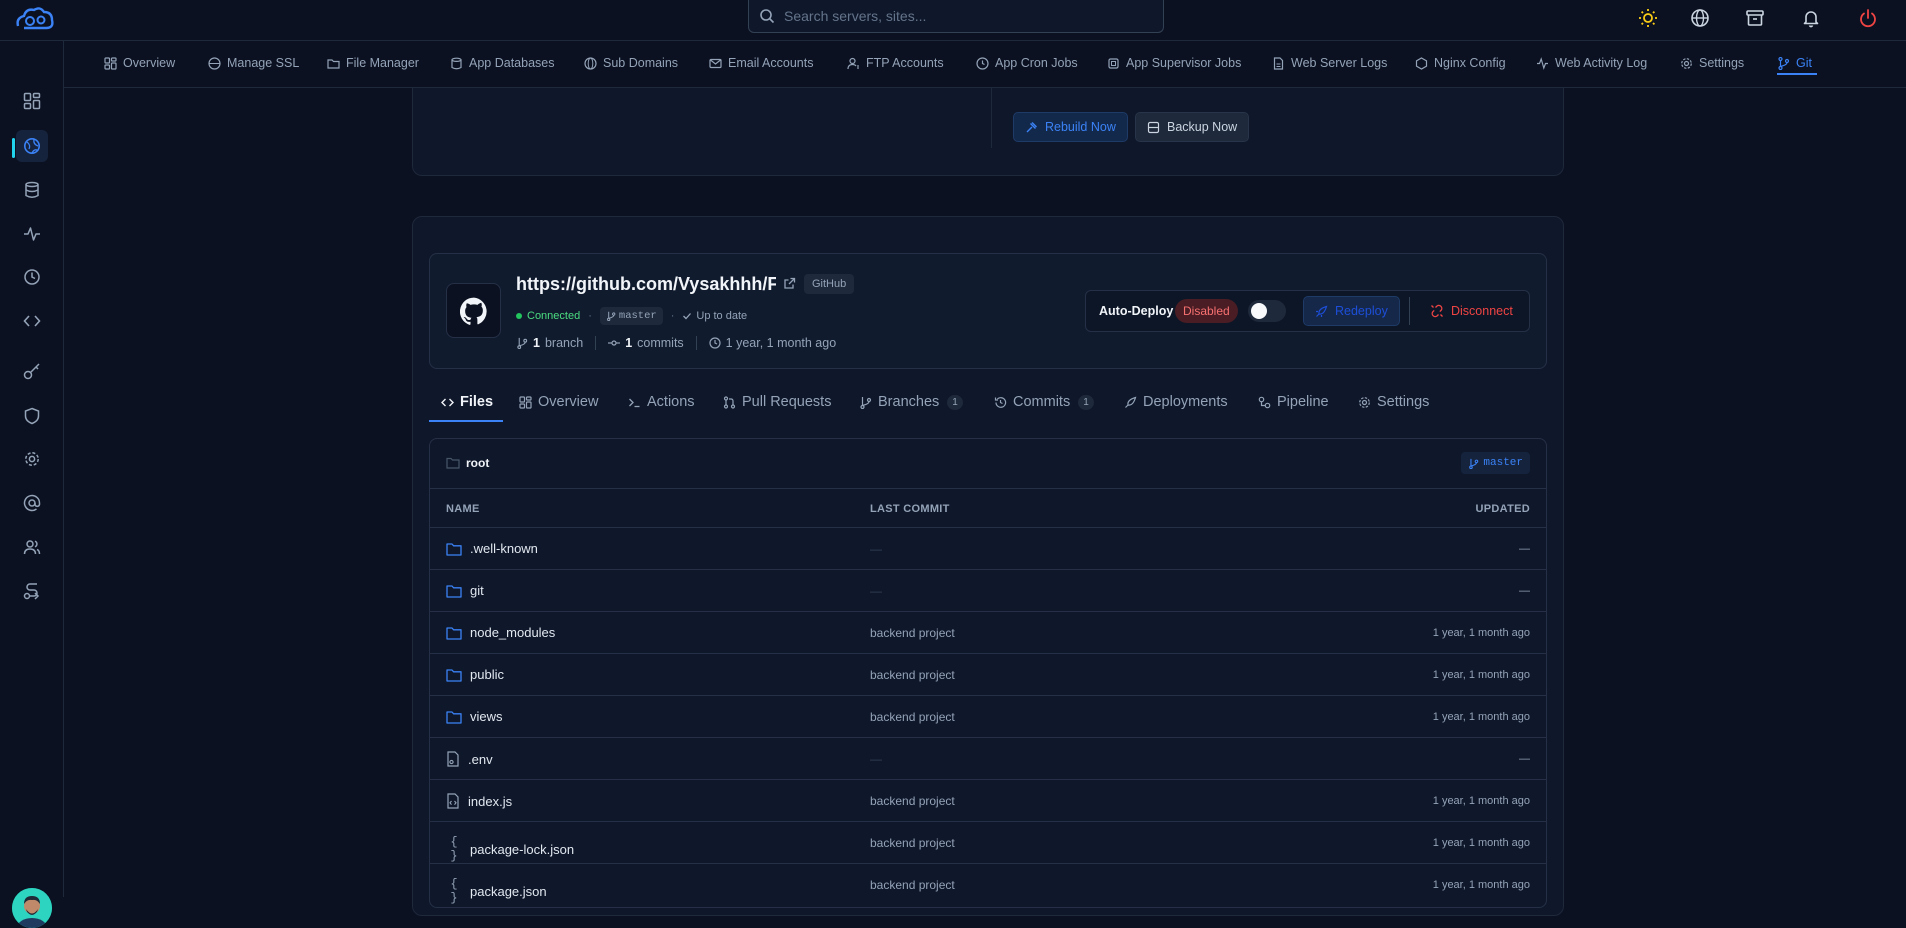  What do you see at coordinates (13, 148) in the screenshot?
I see `active-indicator` at bounding box center [13, 148].